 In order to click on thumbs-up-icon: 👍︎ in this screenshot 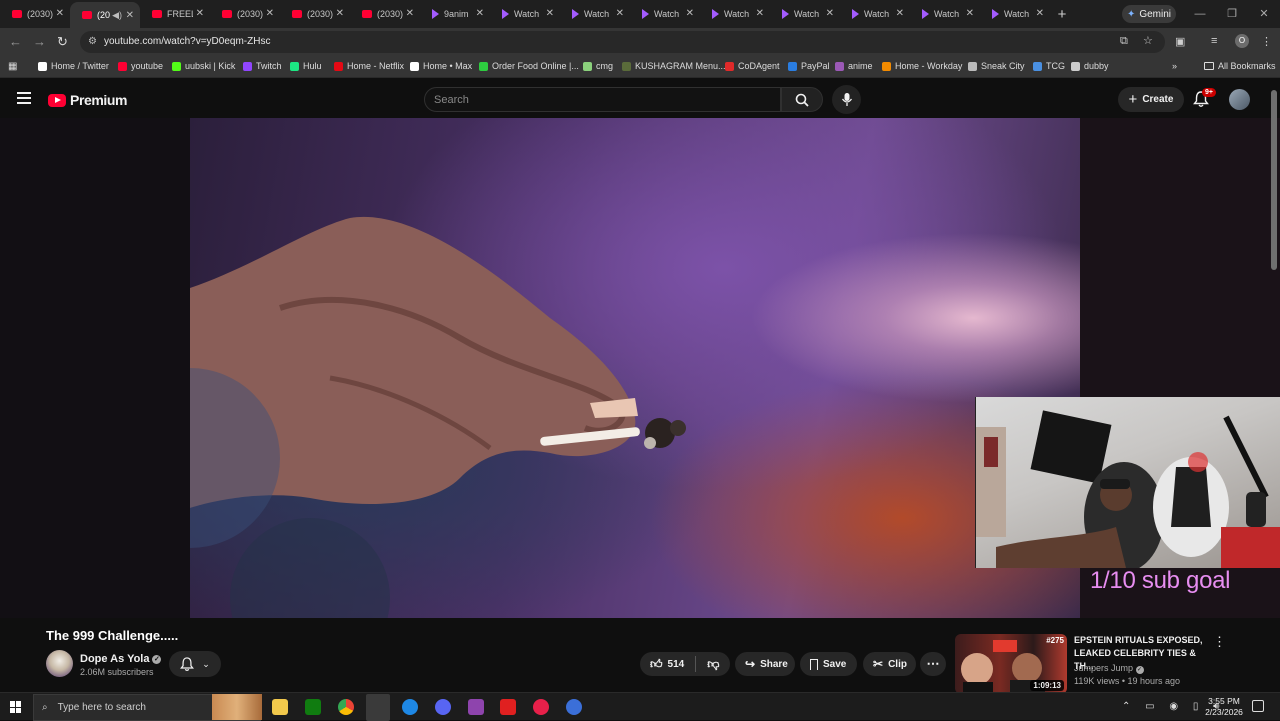, I will do `click(656, 664)`.